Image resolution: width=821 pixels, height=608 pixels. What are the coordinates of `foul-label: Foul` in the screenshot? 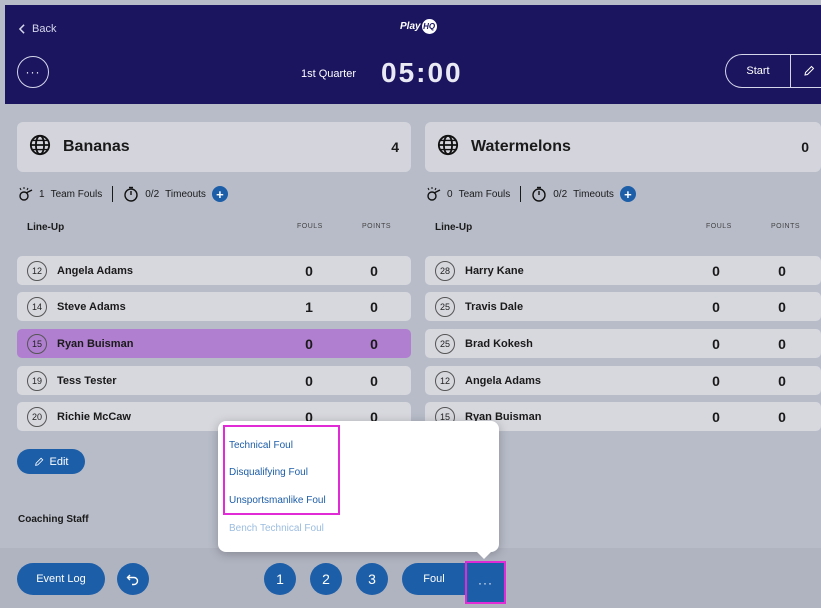 It's located at (434, 579).